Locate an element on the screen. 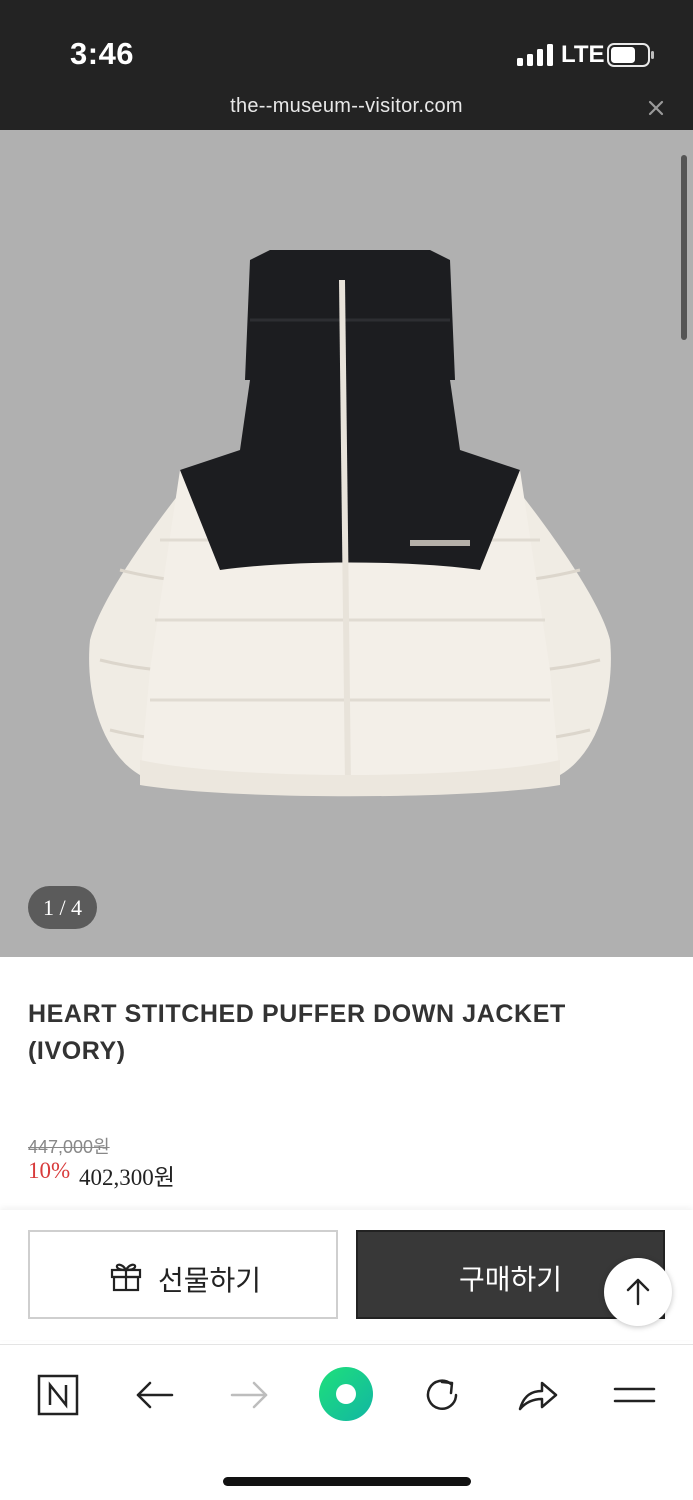 This screenshot has width=693, height=1500. green-dot-icon is located at coordinates (346, 1394).